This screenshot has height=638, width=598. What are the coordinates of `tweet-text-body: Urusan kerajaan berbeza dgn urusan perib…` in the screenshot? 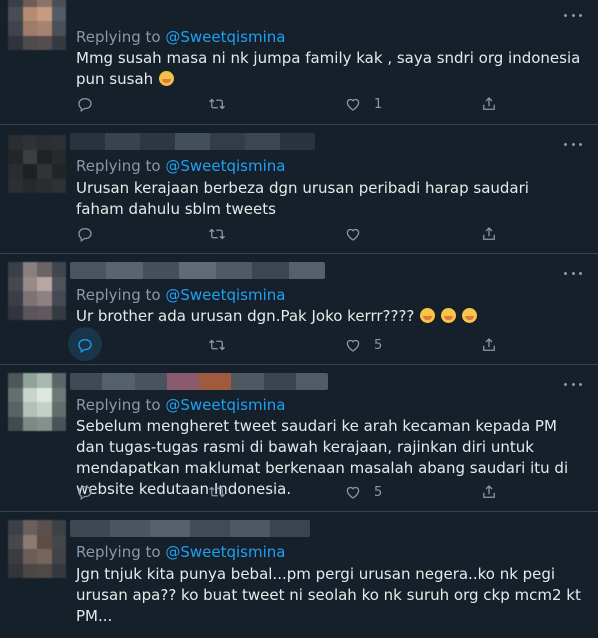 It's located at (302, 198).